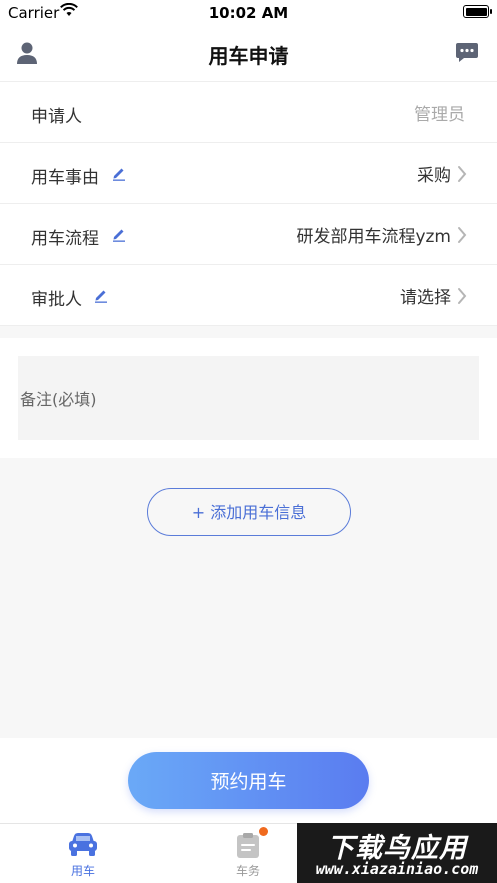 The width and height of the screenshot is (497, 883). What do you see at coordinates (82, 871) in the screenshot?
I see `tab-vehicle-label: 用车` at bounding box center [82, 871].